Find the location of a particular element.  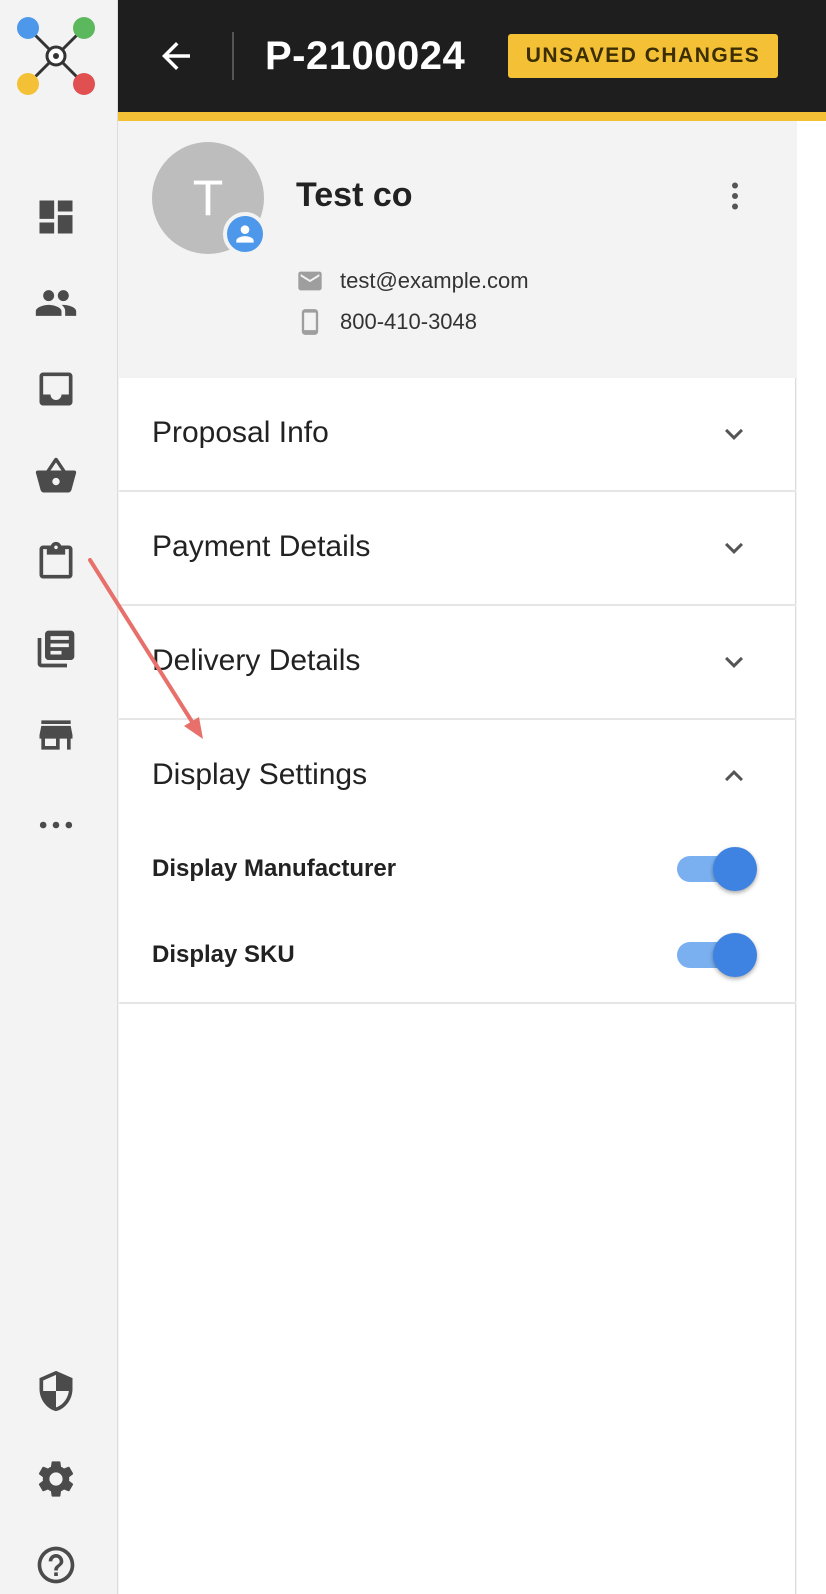

unsaved-changes-badge: UNSAVED CHANGES is located at coordinates (643, 56).